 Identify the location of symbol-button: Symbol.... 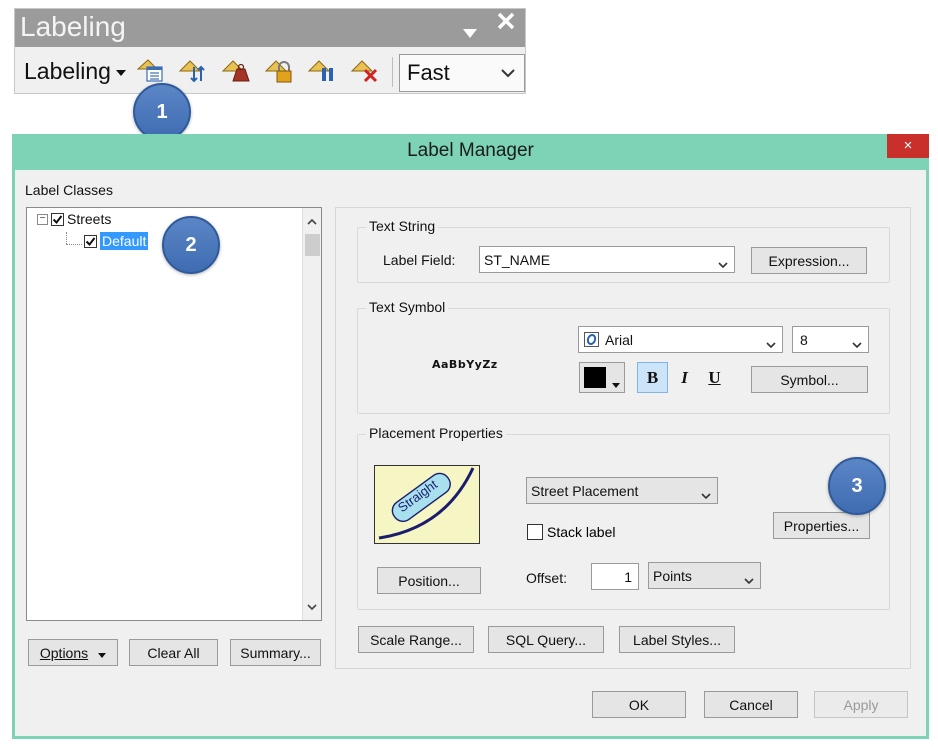
(809, 379).